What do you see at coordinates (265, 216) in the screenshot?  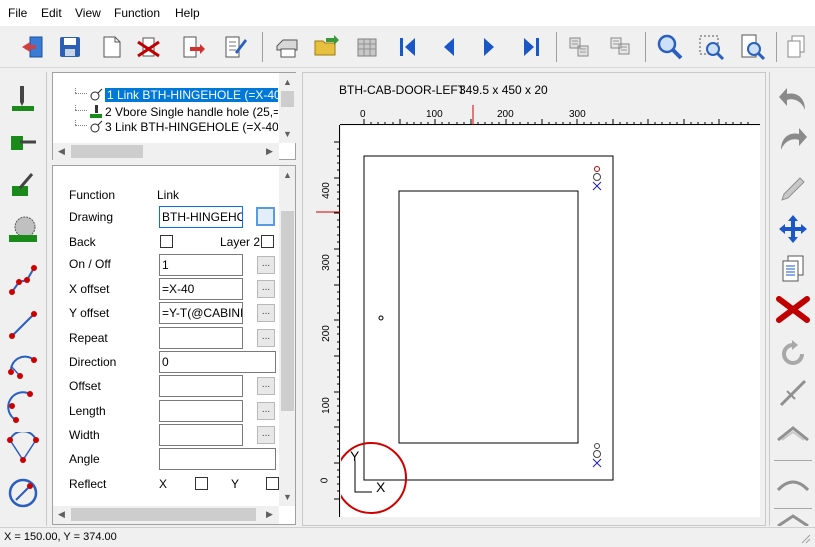 I see `drawing-browse-button` at bounding box center [265, 216].